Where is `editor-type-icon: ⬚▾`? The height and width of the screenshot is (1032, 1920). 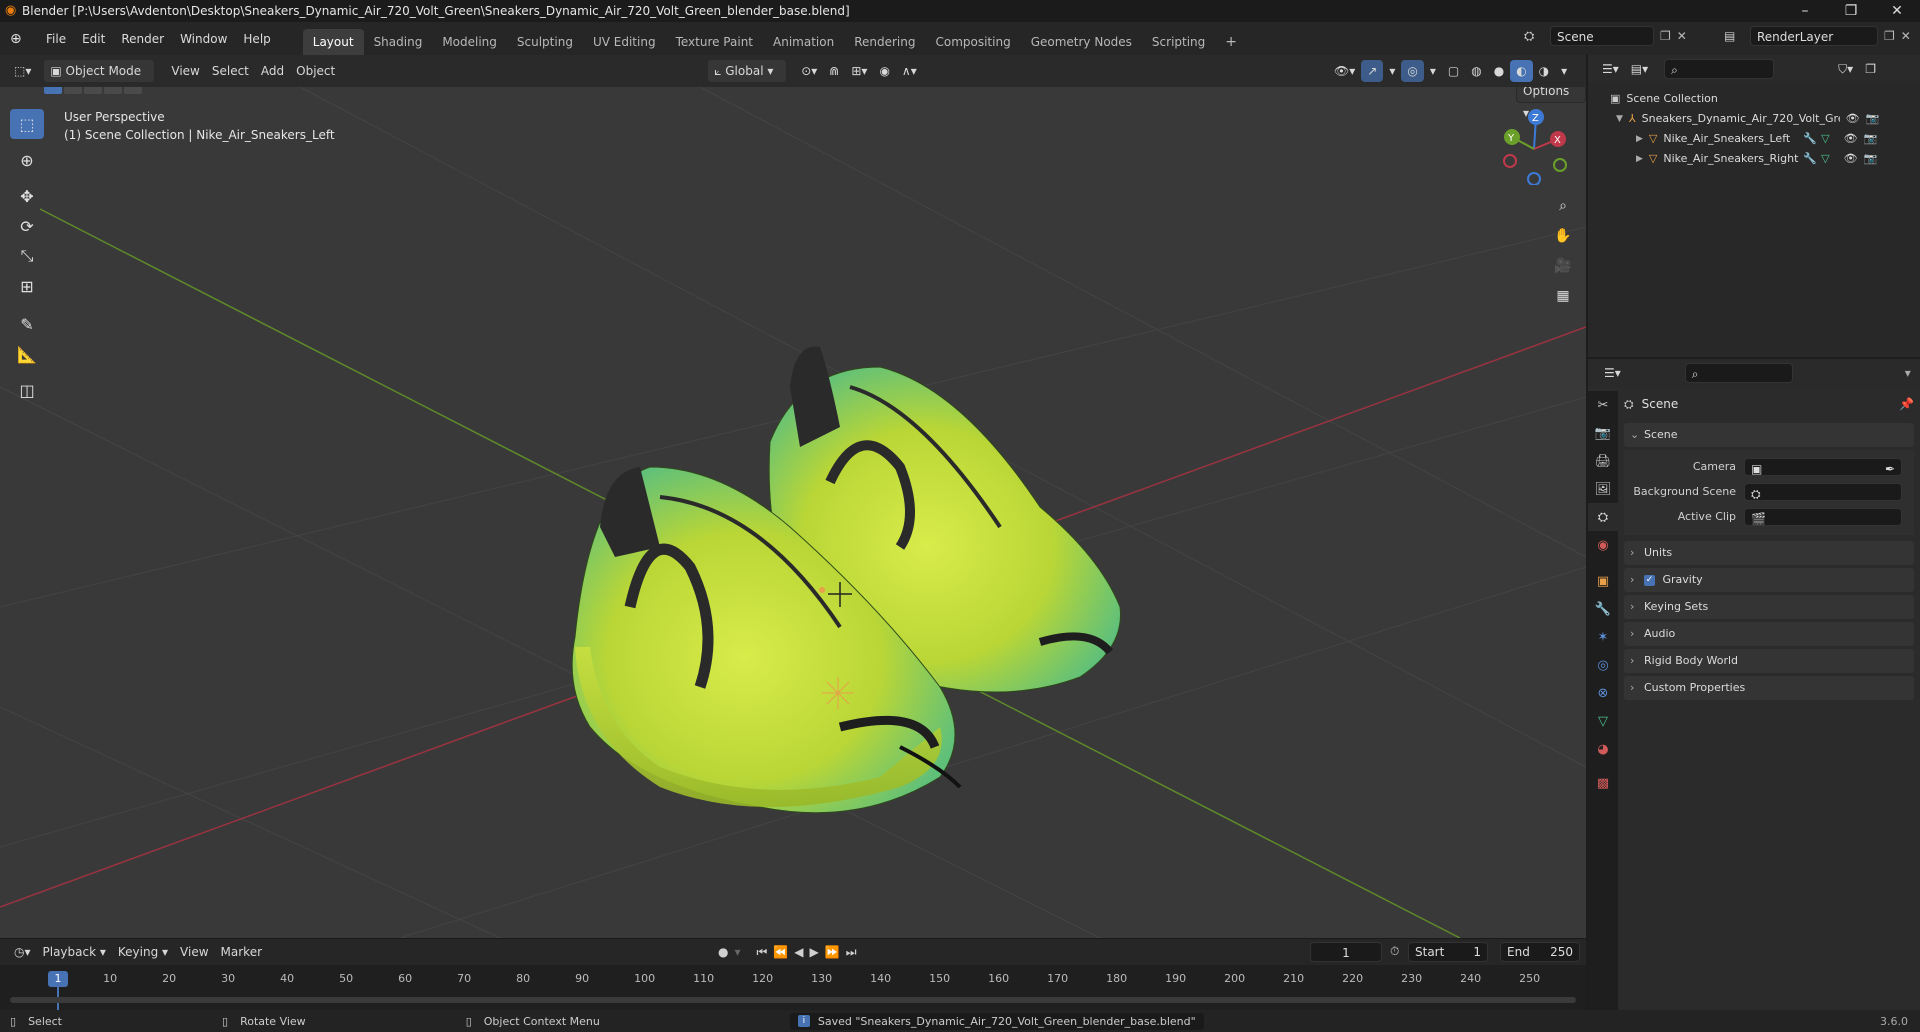
editor-type-icon: ⬚▾ is located at coordinates (22, 71).